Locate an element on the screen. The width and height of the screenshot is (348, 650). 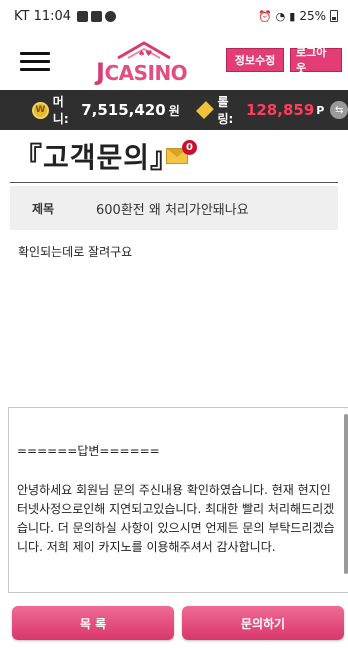
subject-label: 제목 is located at coordinates (43, 208).